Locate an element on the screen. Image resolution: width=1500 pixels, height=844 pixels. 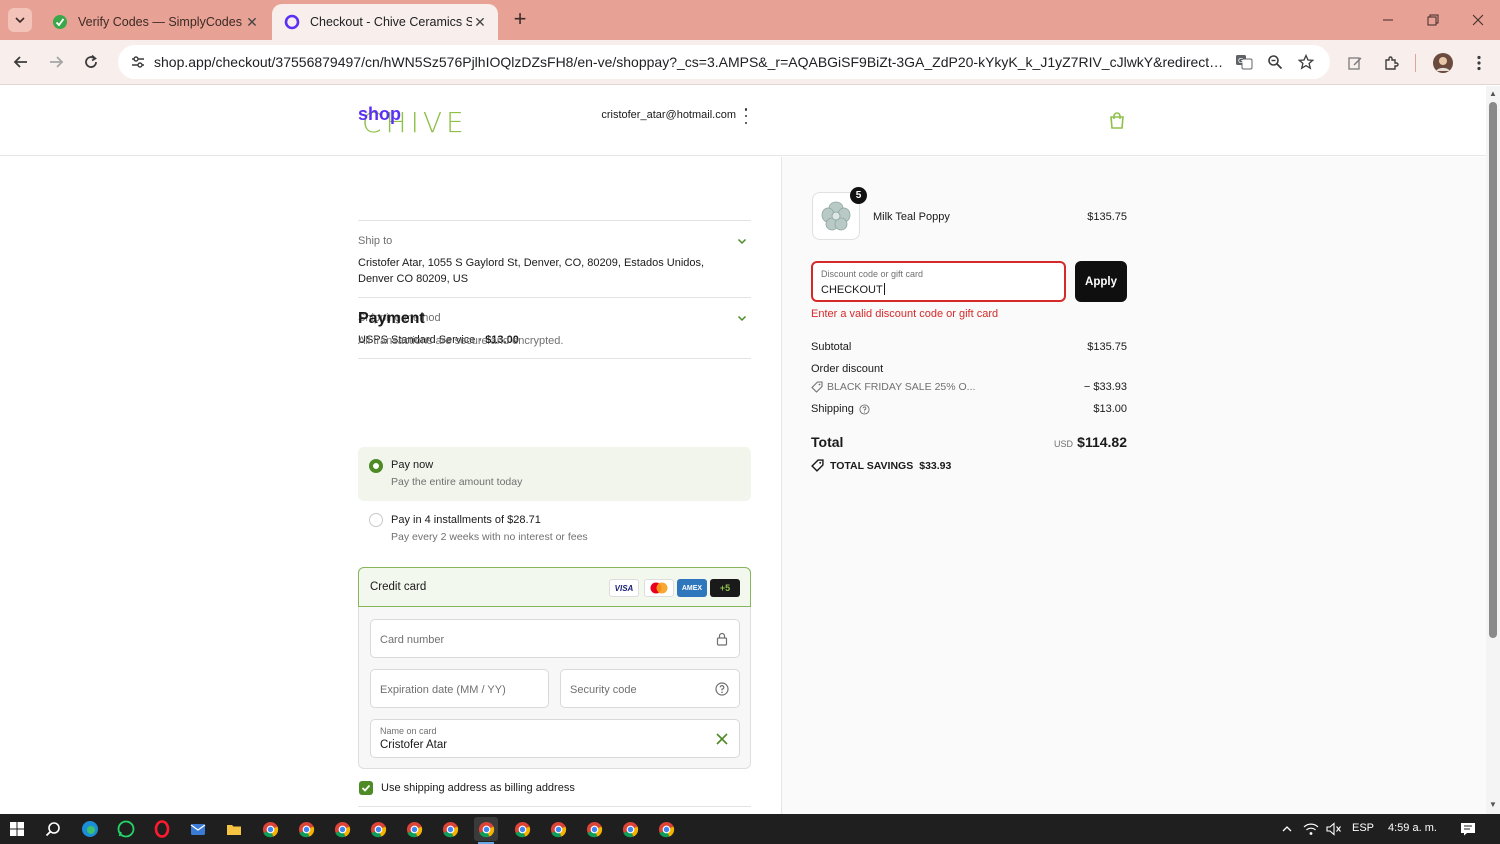
shop-pay-logo: shop is located at coordinates (379, 114).